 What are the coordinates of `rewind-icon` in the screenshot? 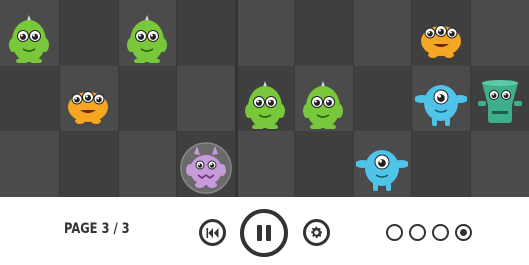 It's located at (212, 232).